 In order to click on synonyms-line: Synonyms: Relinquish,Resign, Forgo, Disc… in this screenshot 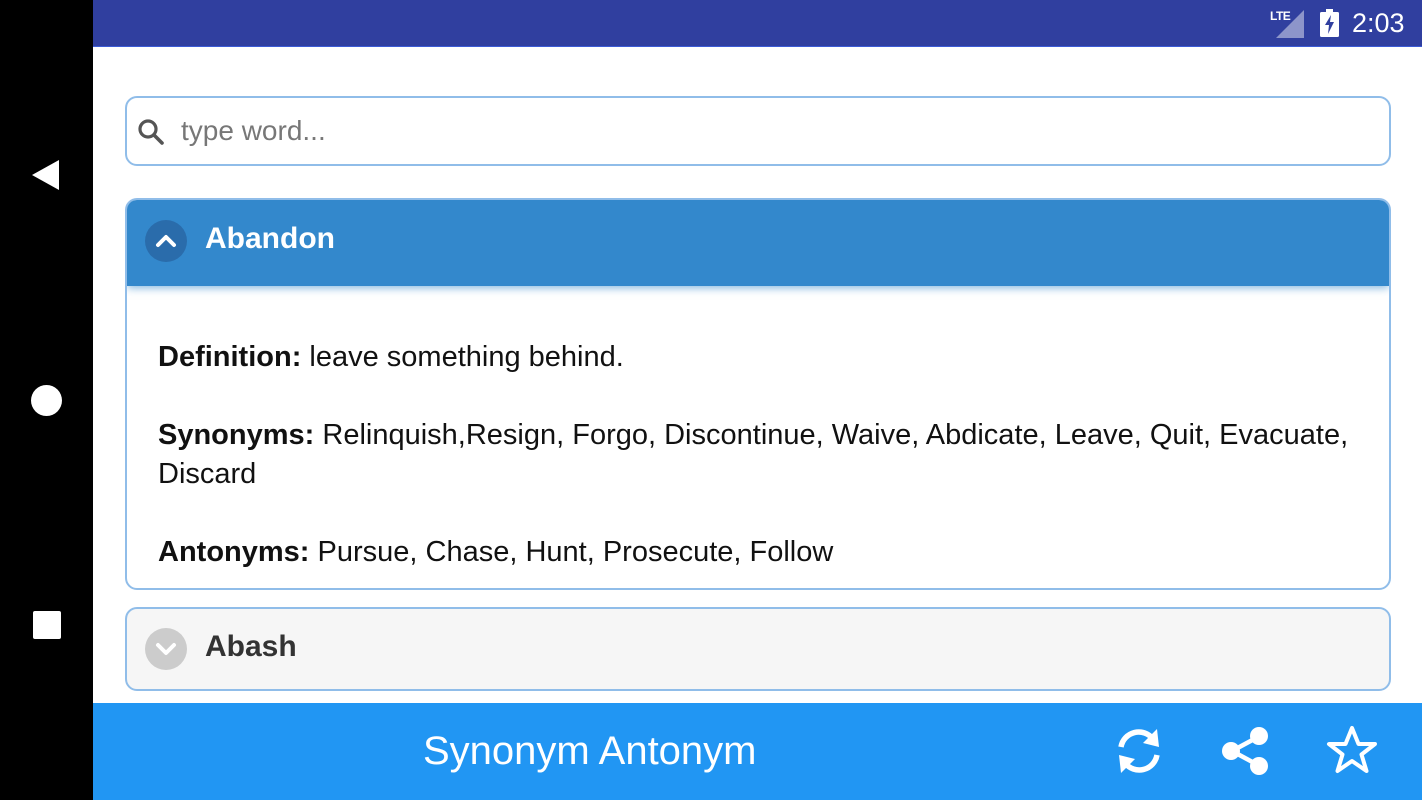, I will do `click(758, 455)`.